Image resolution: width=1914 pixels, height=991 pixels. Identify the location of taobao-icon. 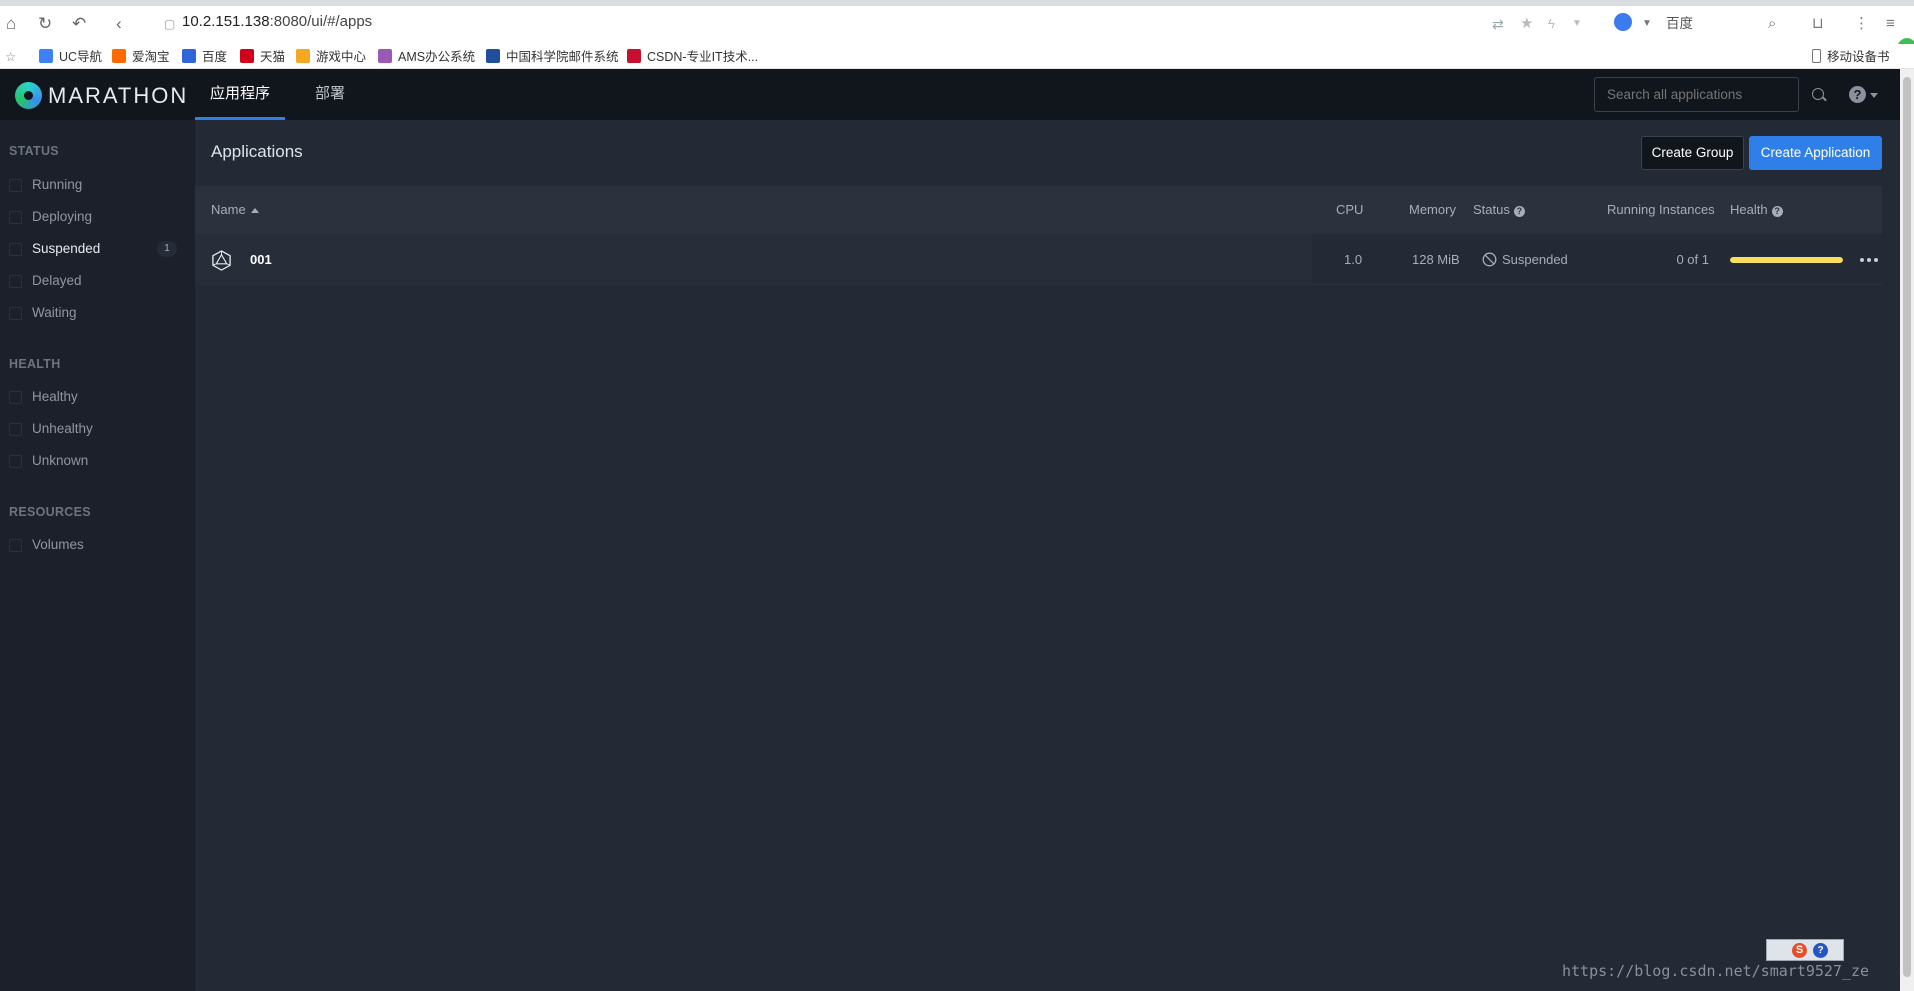
(119, 56).